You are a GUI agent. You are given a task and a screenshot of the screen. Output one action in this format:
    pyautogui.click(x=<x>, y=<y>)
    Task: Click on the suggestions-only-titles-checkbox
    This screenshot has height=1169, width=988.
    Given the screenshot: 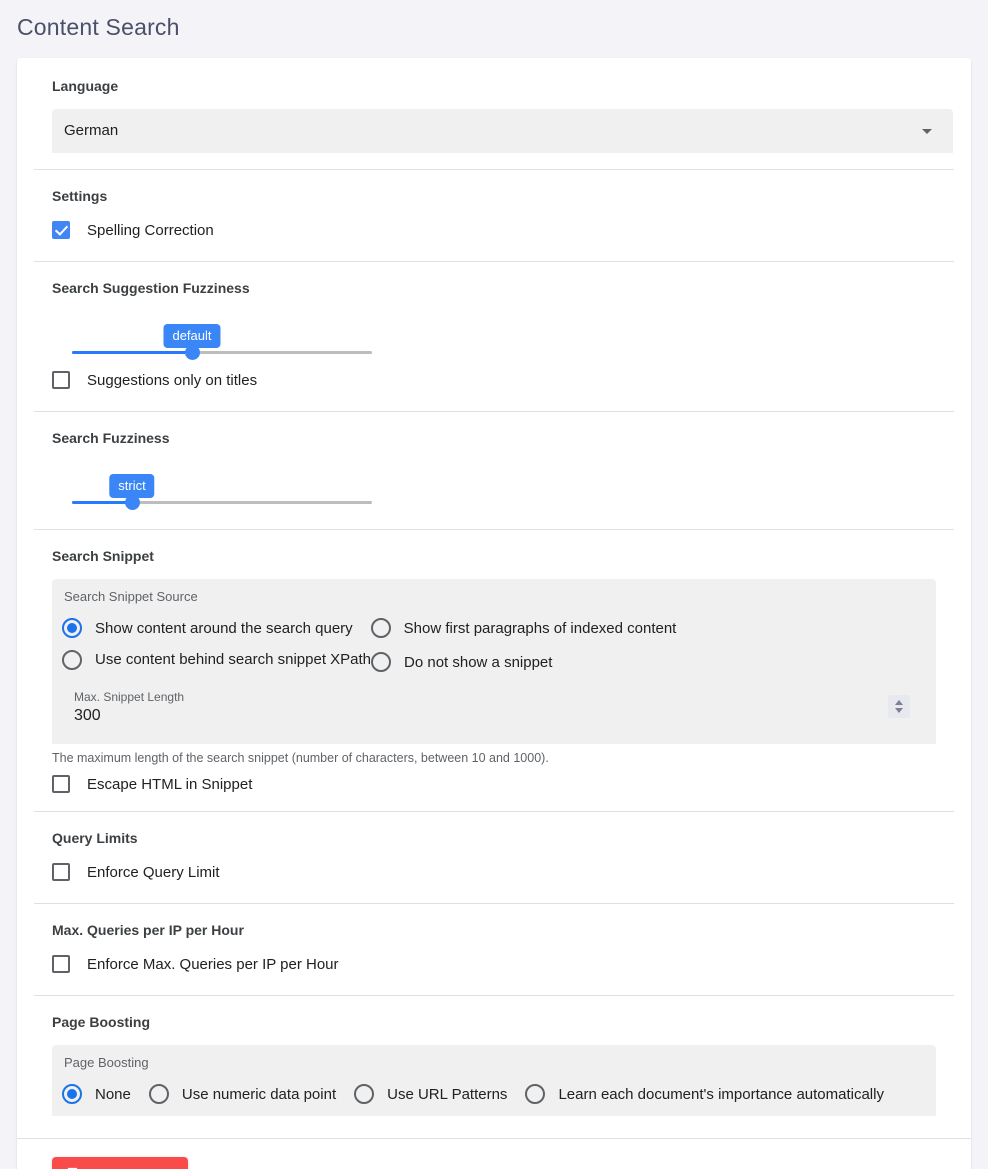 What is the action you would take?
    pyautogui.click(x=61, y=380)
    